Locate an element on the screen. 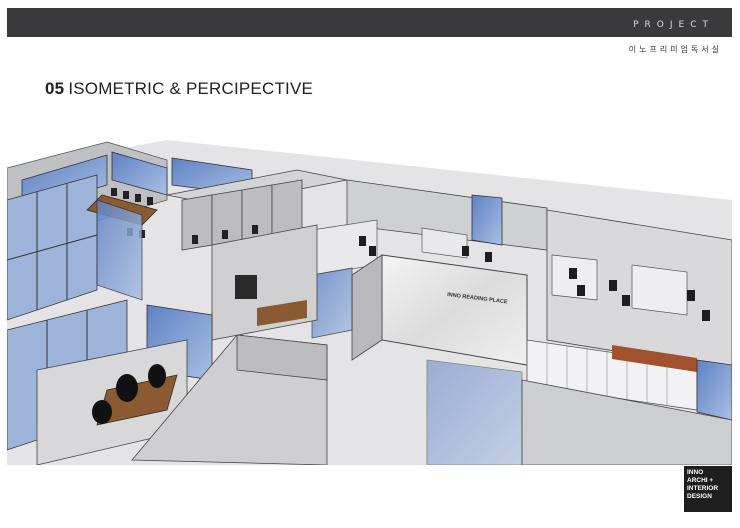 The width and height of the screenshot is (740, 528). coffee-machine is located at coordinates (246, 287).